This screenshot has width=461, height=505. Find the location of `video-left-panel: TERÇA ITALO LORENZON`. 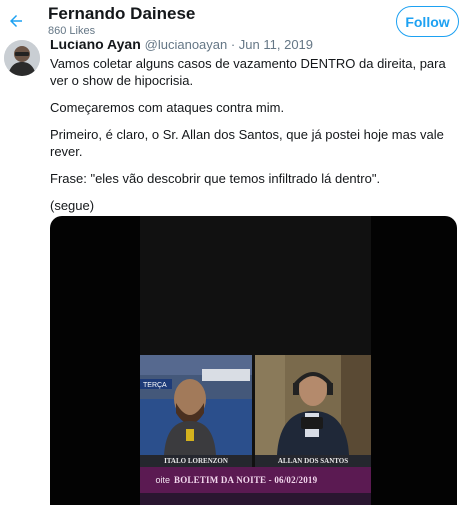

video-left-panel: TERÇA ITALO LORENZON is located at coordinates (196, 411).